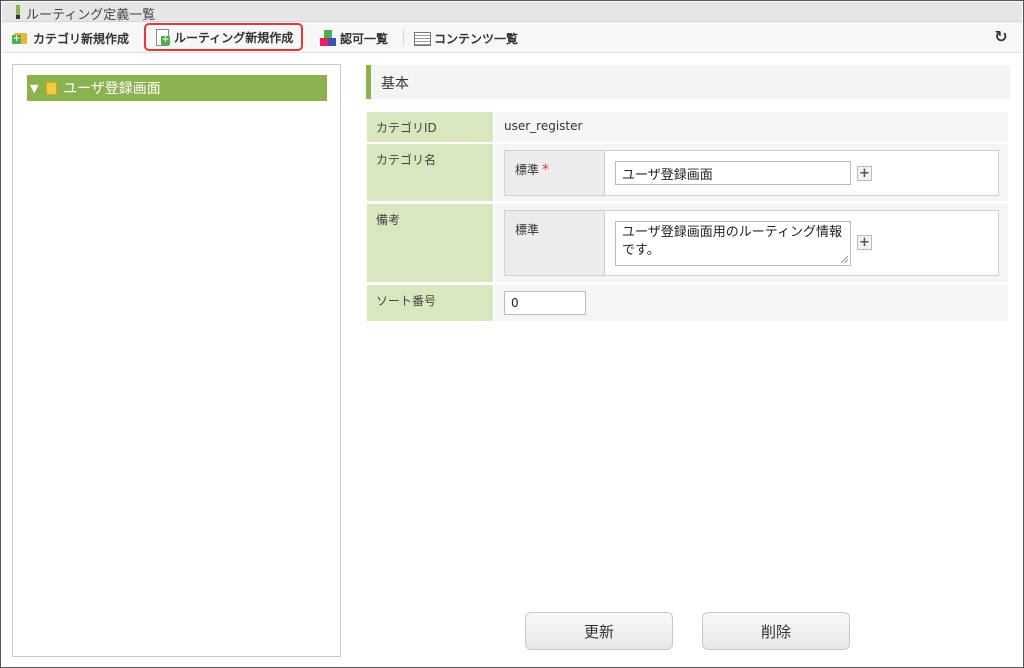  I want to click on document-add-icon, so click(162, 37).